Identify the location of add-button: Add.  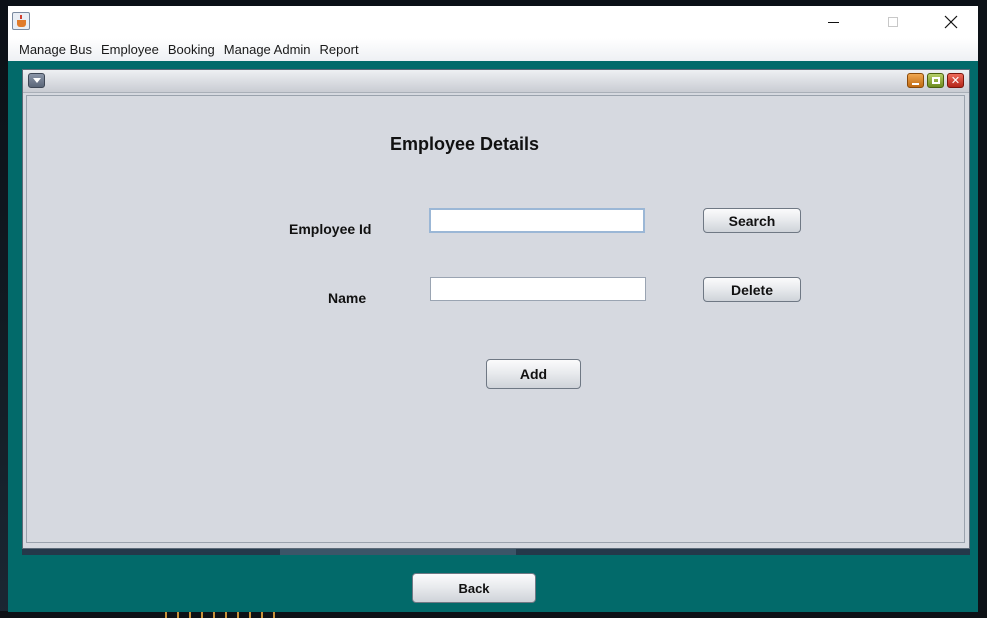
(533, 374).